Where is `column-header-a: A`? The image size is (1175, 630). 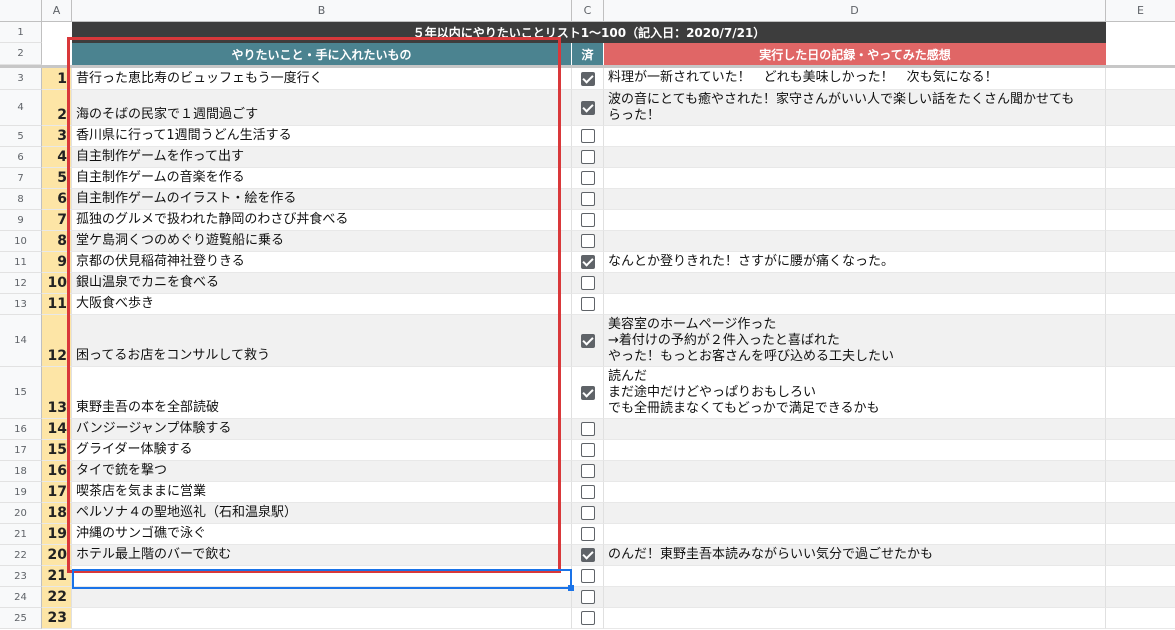
column-header-a: A is located at coordinates (57, 11).